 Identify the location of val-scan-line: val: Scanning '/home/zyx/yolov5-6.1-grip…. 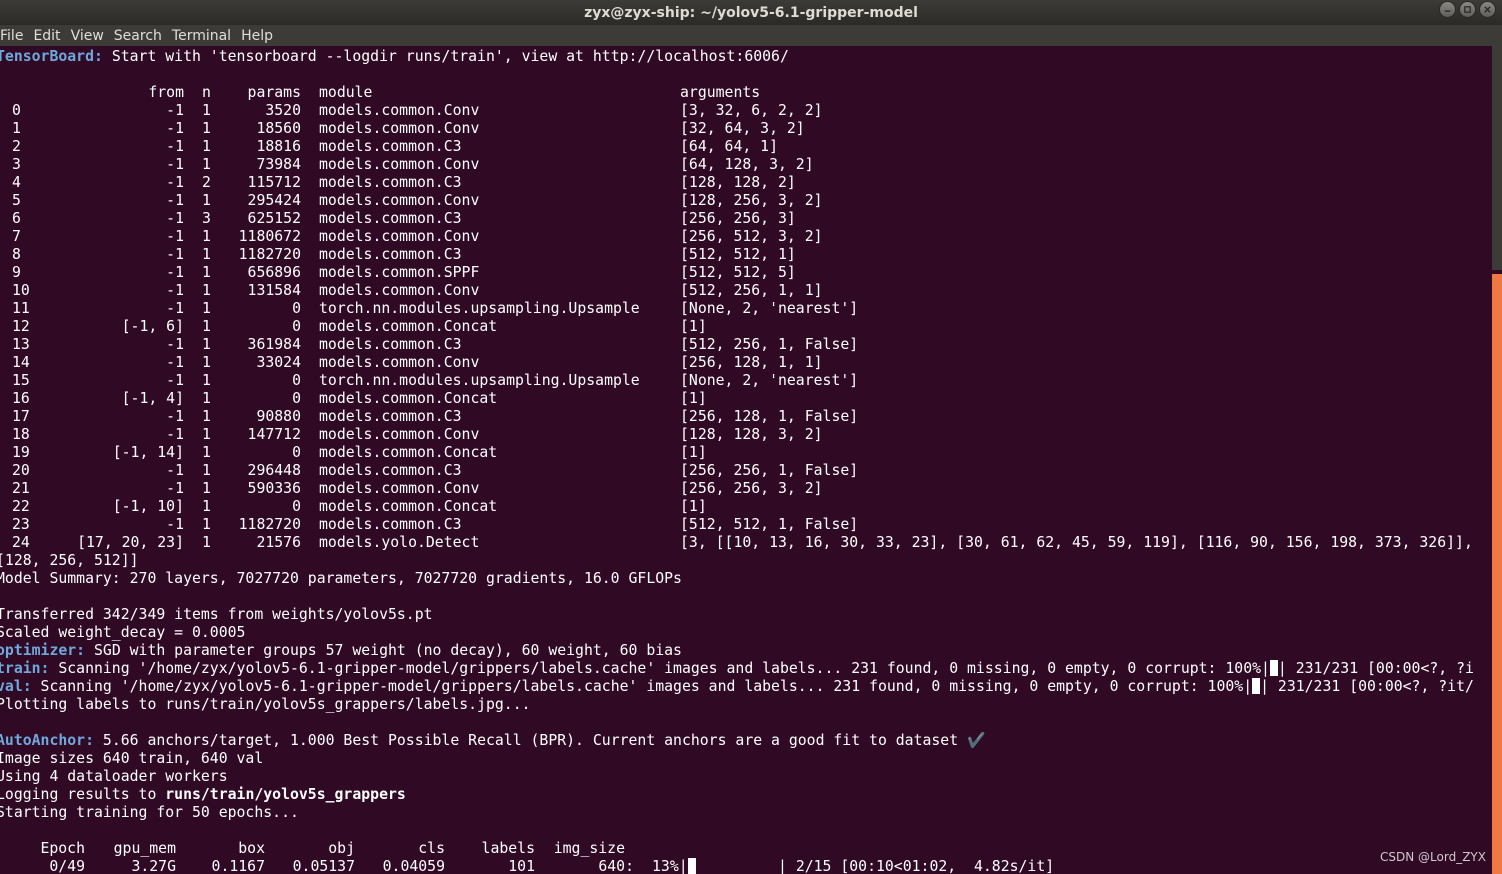
(737, 687).